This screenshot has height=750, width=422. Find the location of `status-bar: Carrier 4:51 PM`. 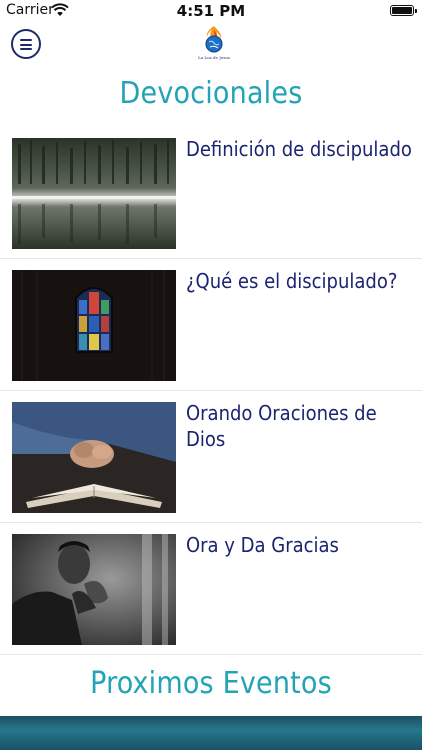

status-bar: Carrier 4:51 PM is located at coordinates (211, 11).